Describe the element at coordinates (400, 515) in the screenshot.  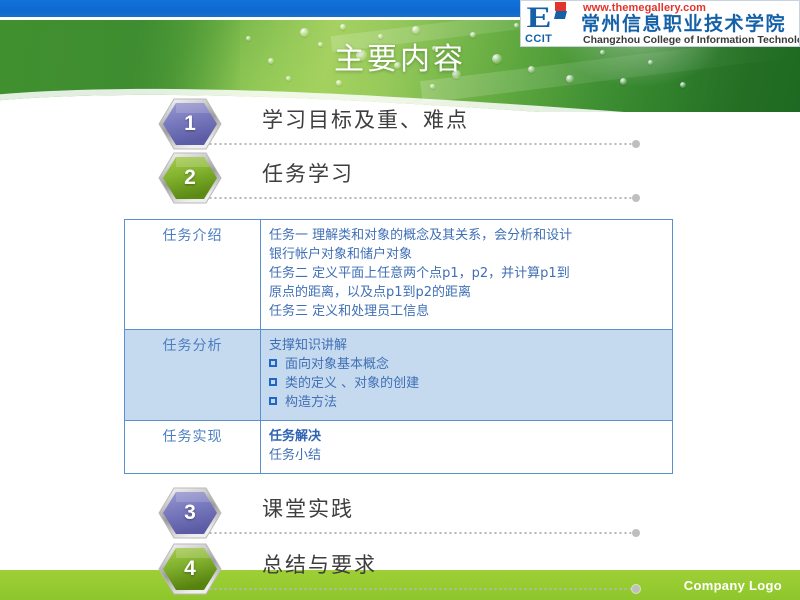
I see `agenda-row-3: 3 课堂实践` at that location.